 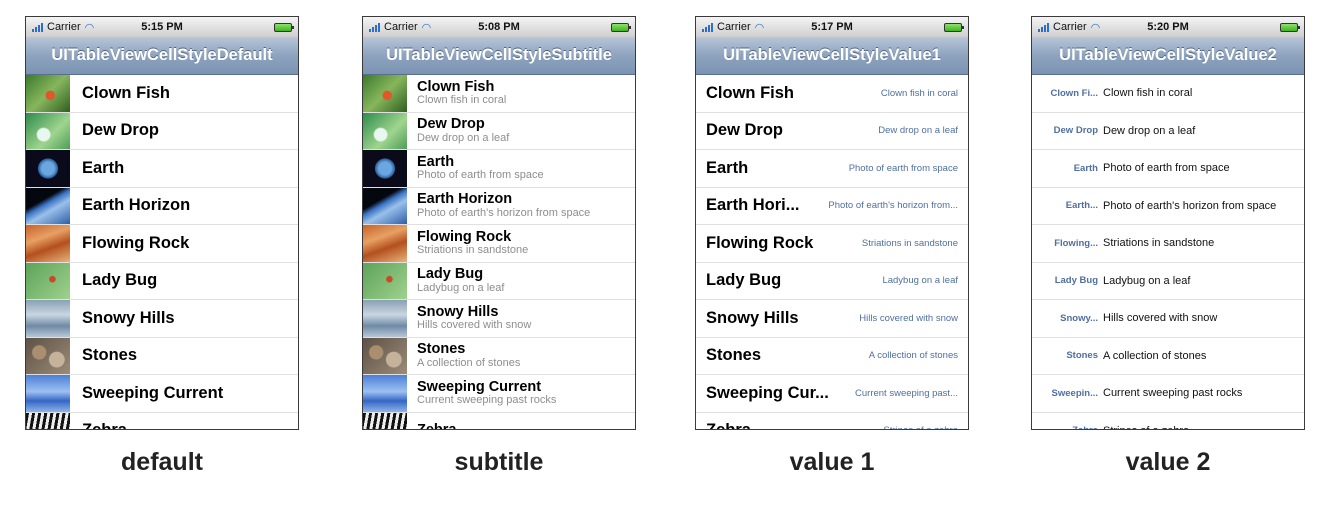 What do you see at coordinates (462, 100) in the screenshot?
I see `cell-subtitle: Clown fish in coral` at bounding box center [462, 100].